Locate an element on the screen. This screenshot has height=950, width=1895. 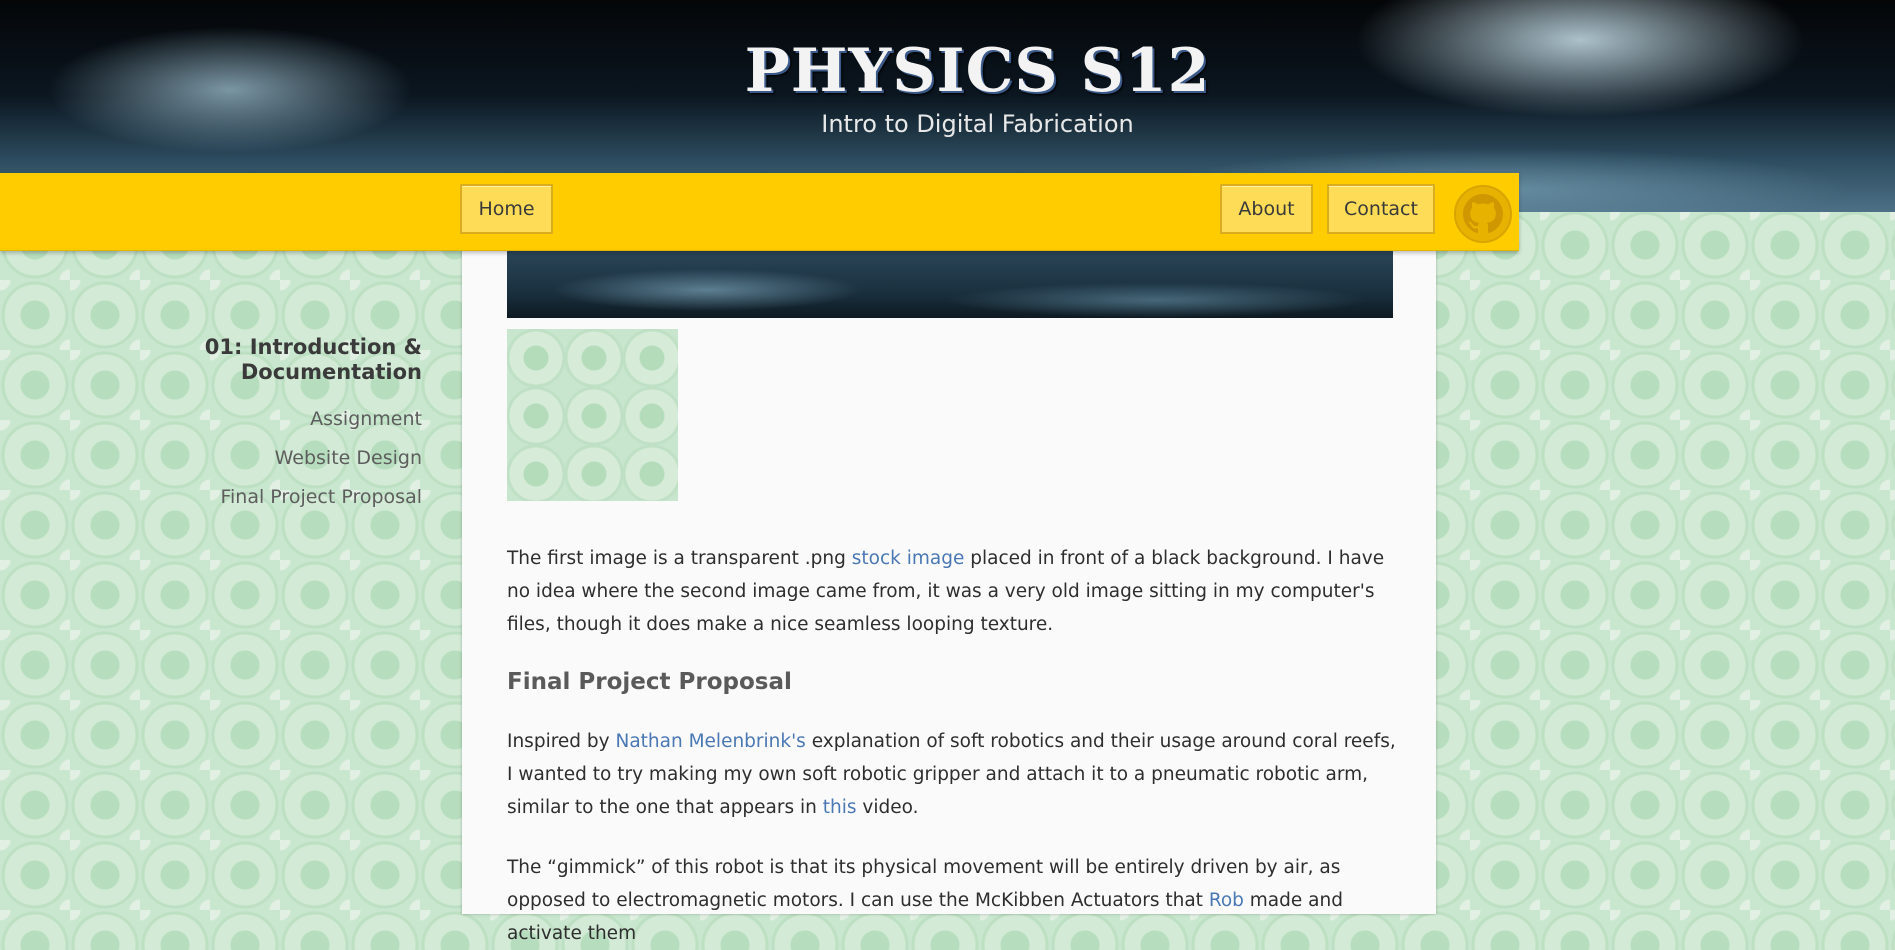
home-button: Home is located at coordinates (506, 209).